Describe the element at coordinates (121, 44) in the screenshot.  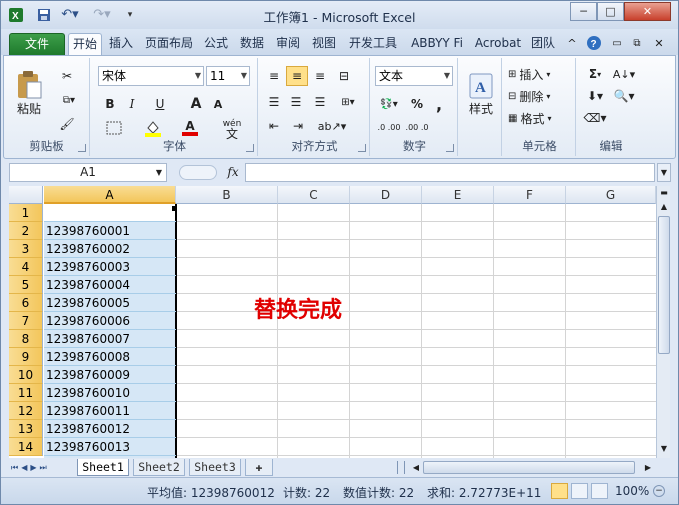
I see `tab-insert: 插入` at that location.